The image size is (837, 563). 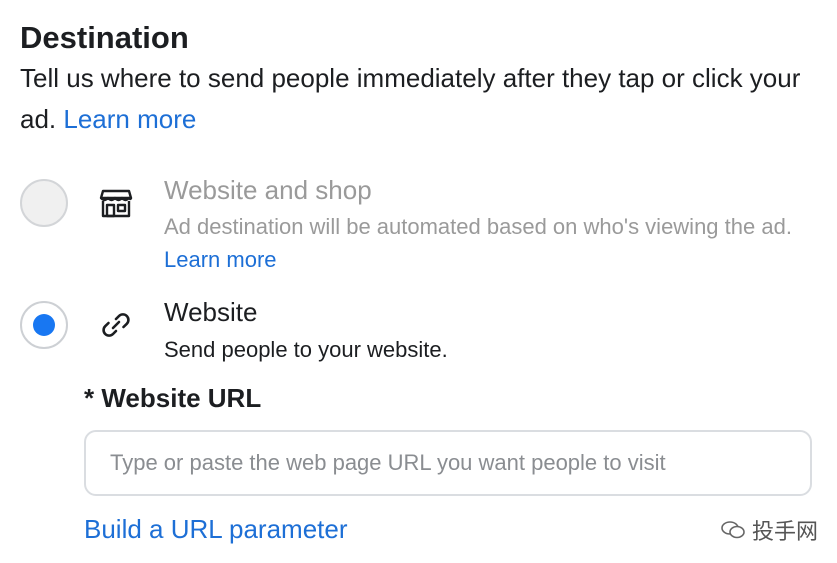 I want to click on website-radio, so click(x=44, y=325).